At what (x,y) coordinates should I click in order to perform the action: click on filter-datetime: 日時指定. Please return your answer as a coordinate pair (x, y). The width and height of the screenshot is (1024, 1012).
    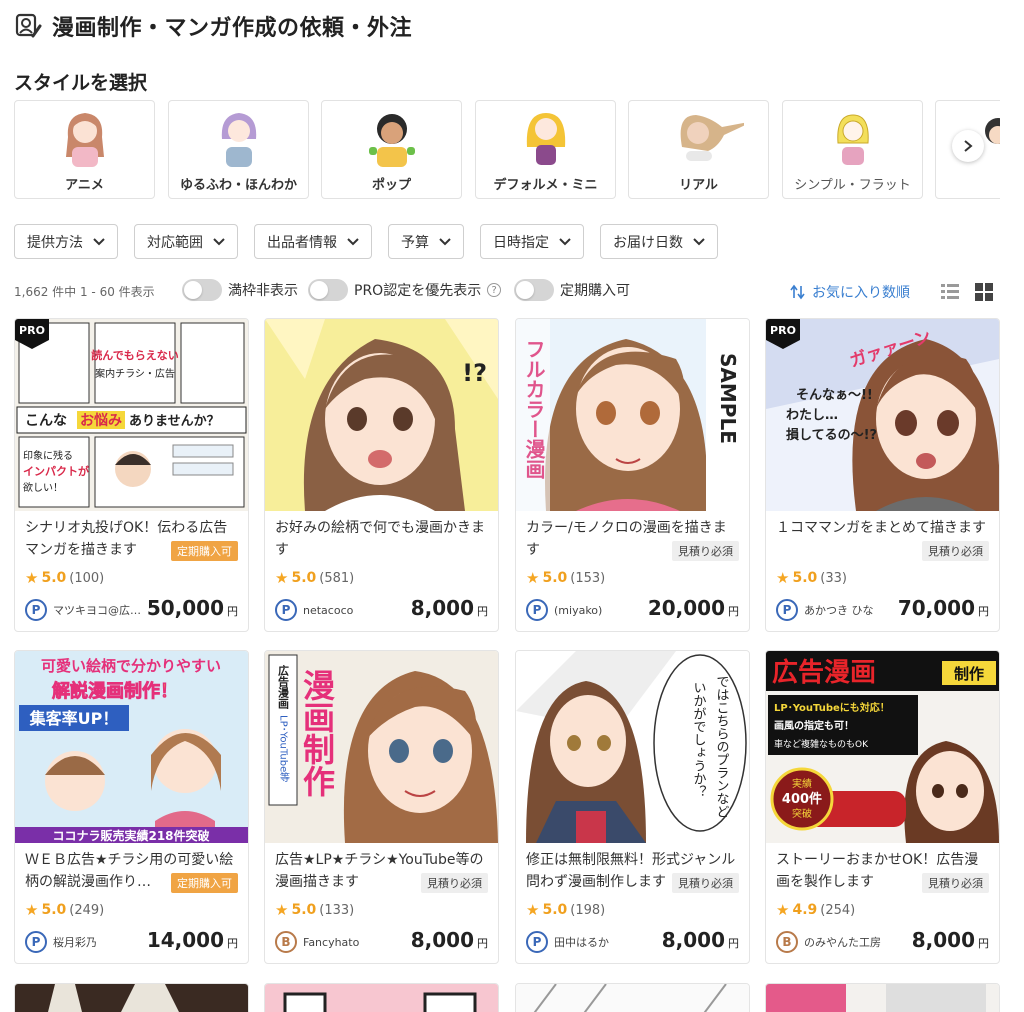
    Looking at the image, I should click on (532, 241).